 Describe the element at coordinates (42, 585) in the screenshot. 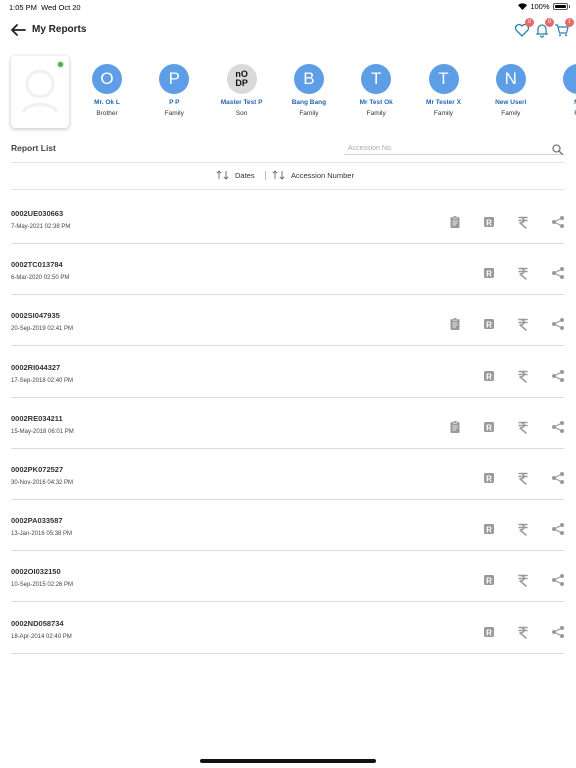

I see `report-date: 10-Sep-2015 02:26 PM` at that location.